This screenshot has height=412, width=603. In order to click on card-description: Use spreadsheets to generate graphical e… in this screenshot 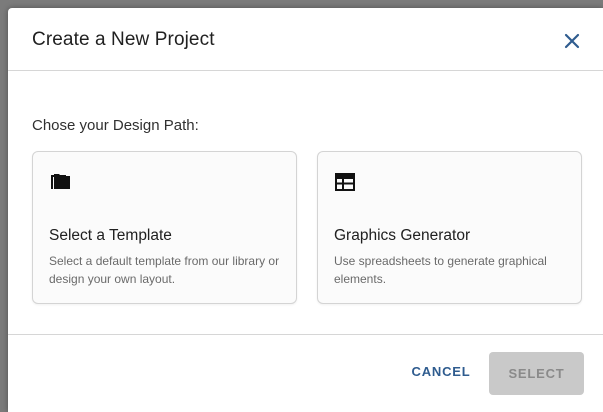, I will do `click(440, 270)`.